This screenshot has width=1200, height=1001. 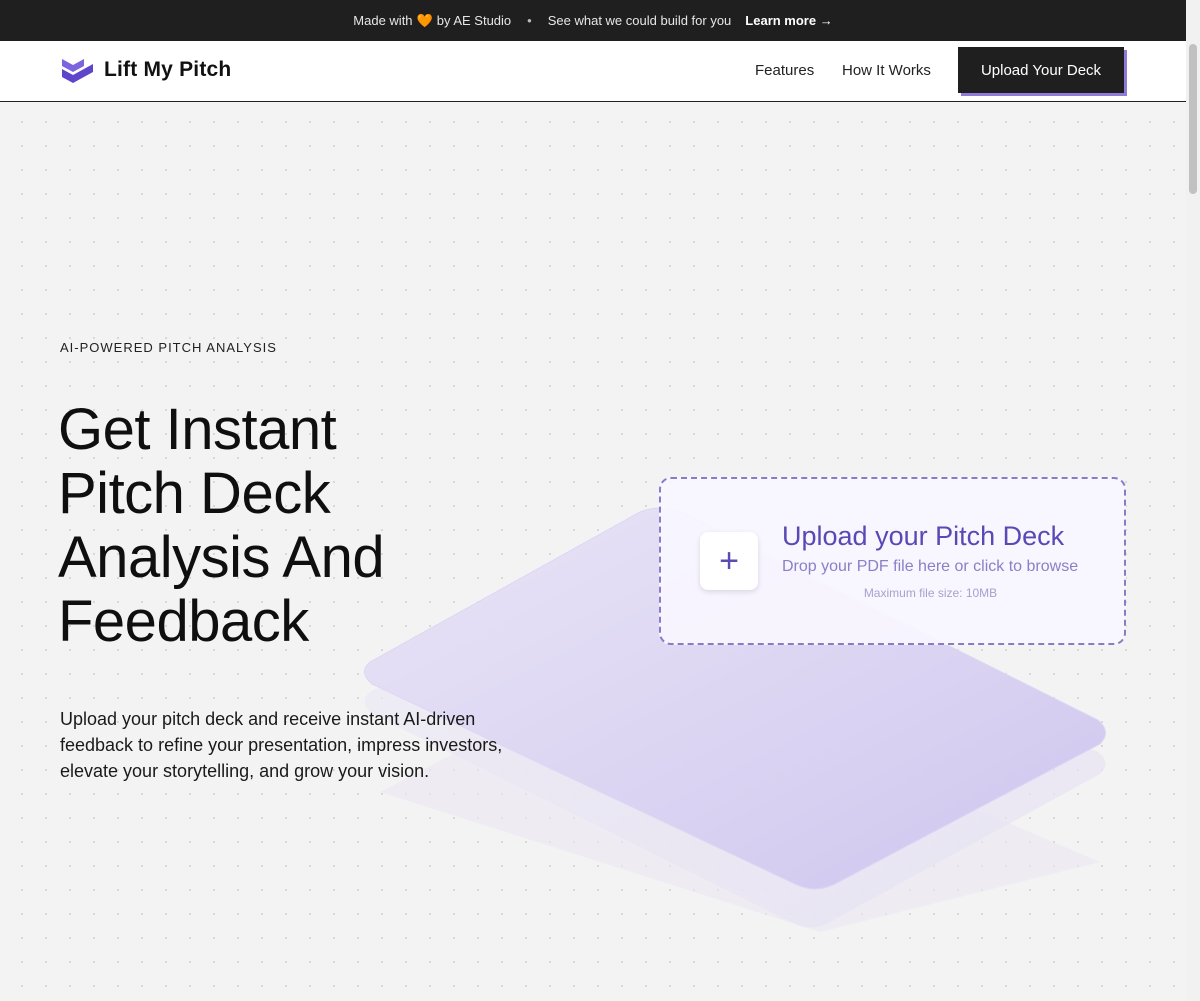 I want to click on logo: Lift My Pitch, so click(x=145, y=70).